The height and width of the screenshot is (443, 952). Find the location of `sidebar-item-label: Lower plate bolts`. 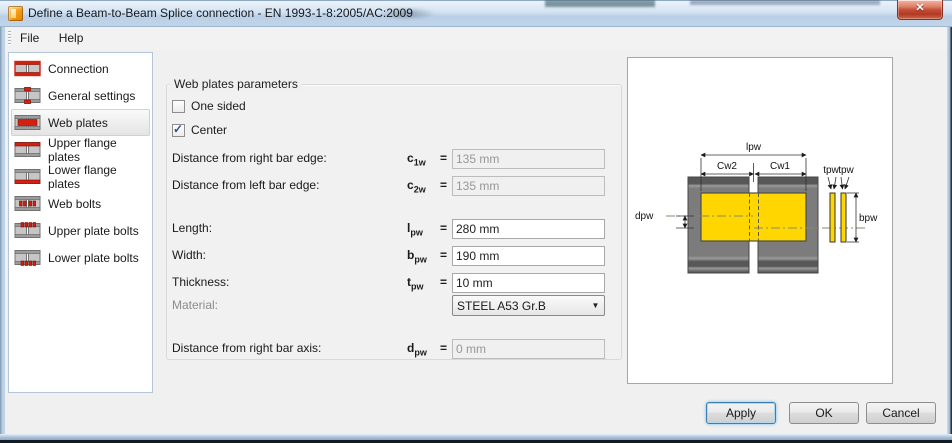

sidebar-item-label: Lower plate bolts is located at coordinates (93, 257).